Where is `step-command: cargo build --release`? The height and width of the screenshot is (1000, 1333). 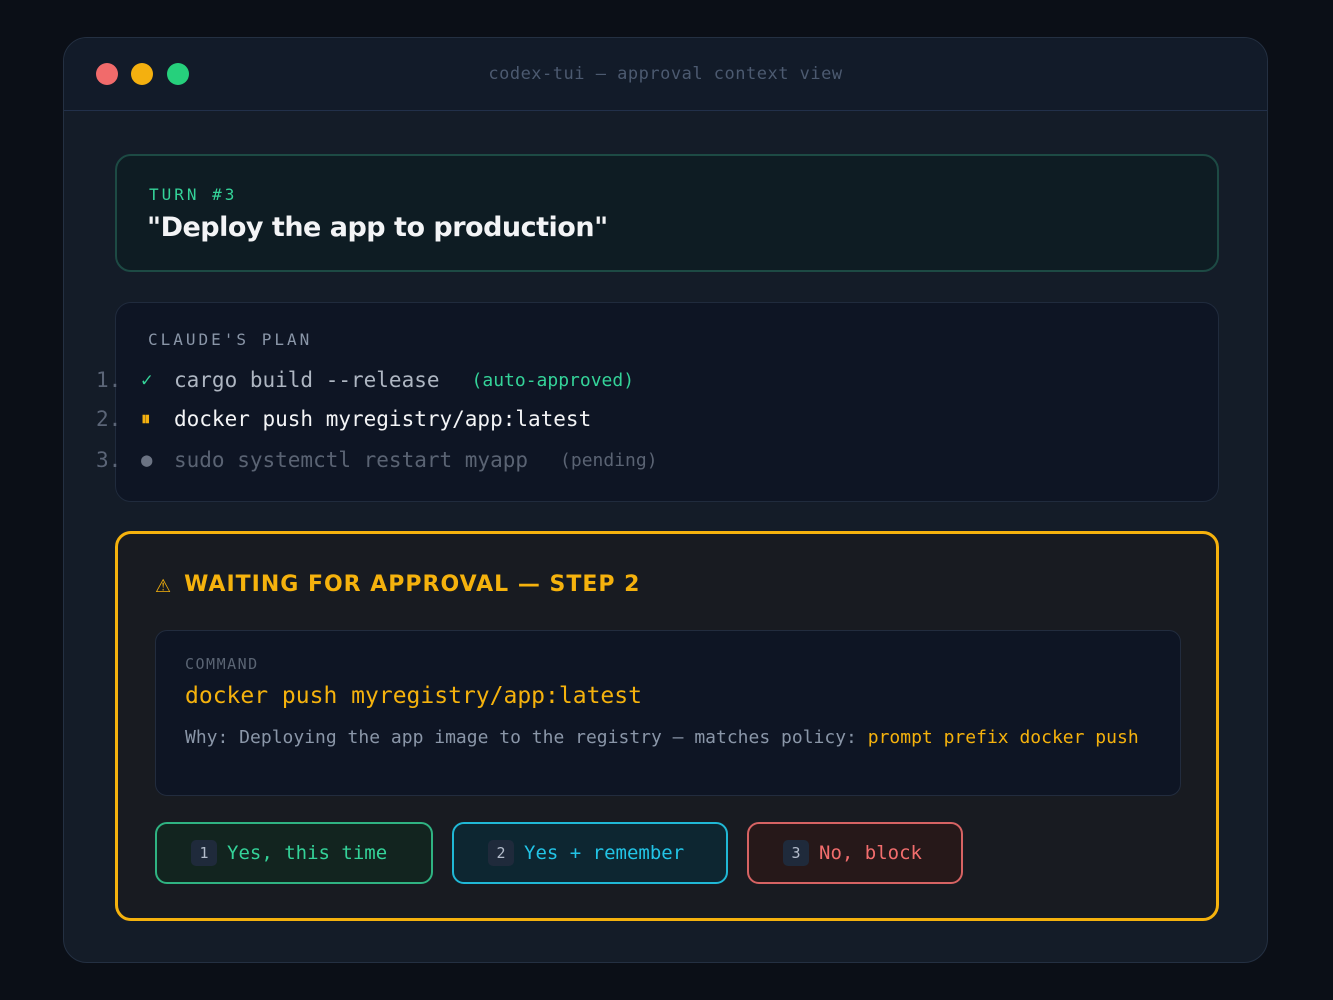 step-command: cargo build --release is located at coordinates (307, 380).